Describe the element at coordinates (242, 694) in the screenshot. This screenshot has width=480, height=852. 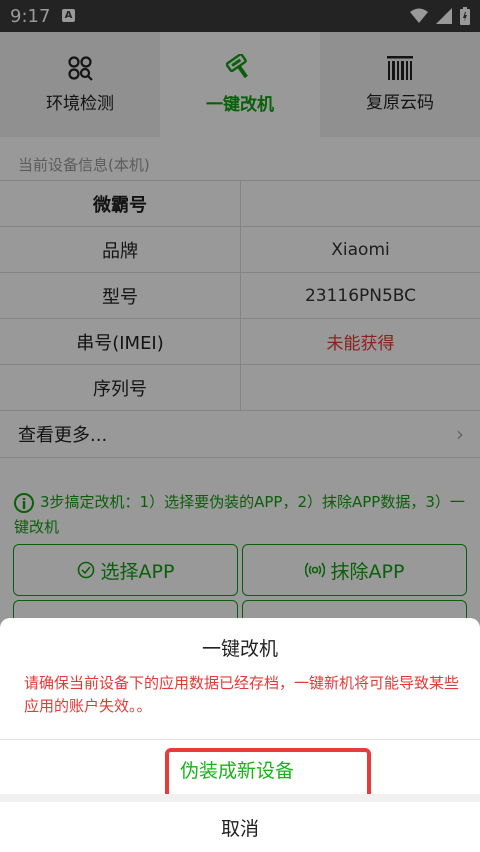
I see `dialog-message: 请确保当前设备下的应用数据已经存档，一键新机将可能导致某些应用的账户失效。。` at that location.